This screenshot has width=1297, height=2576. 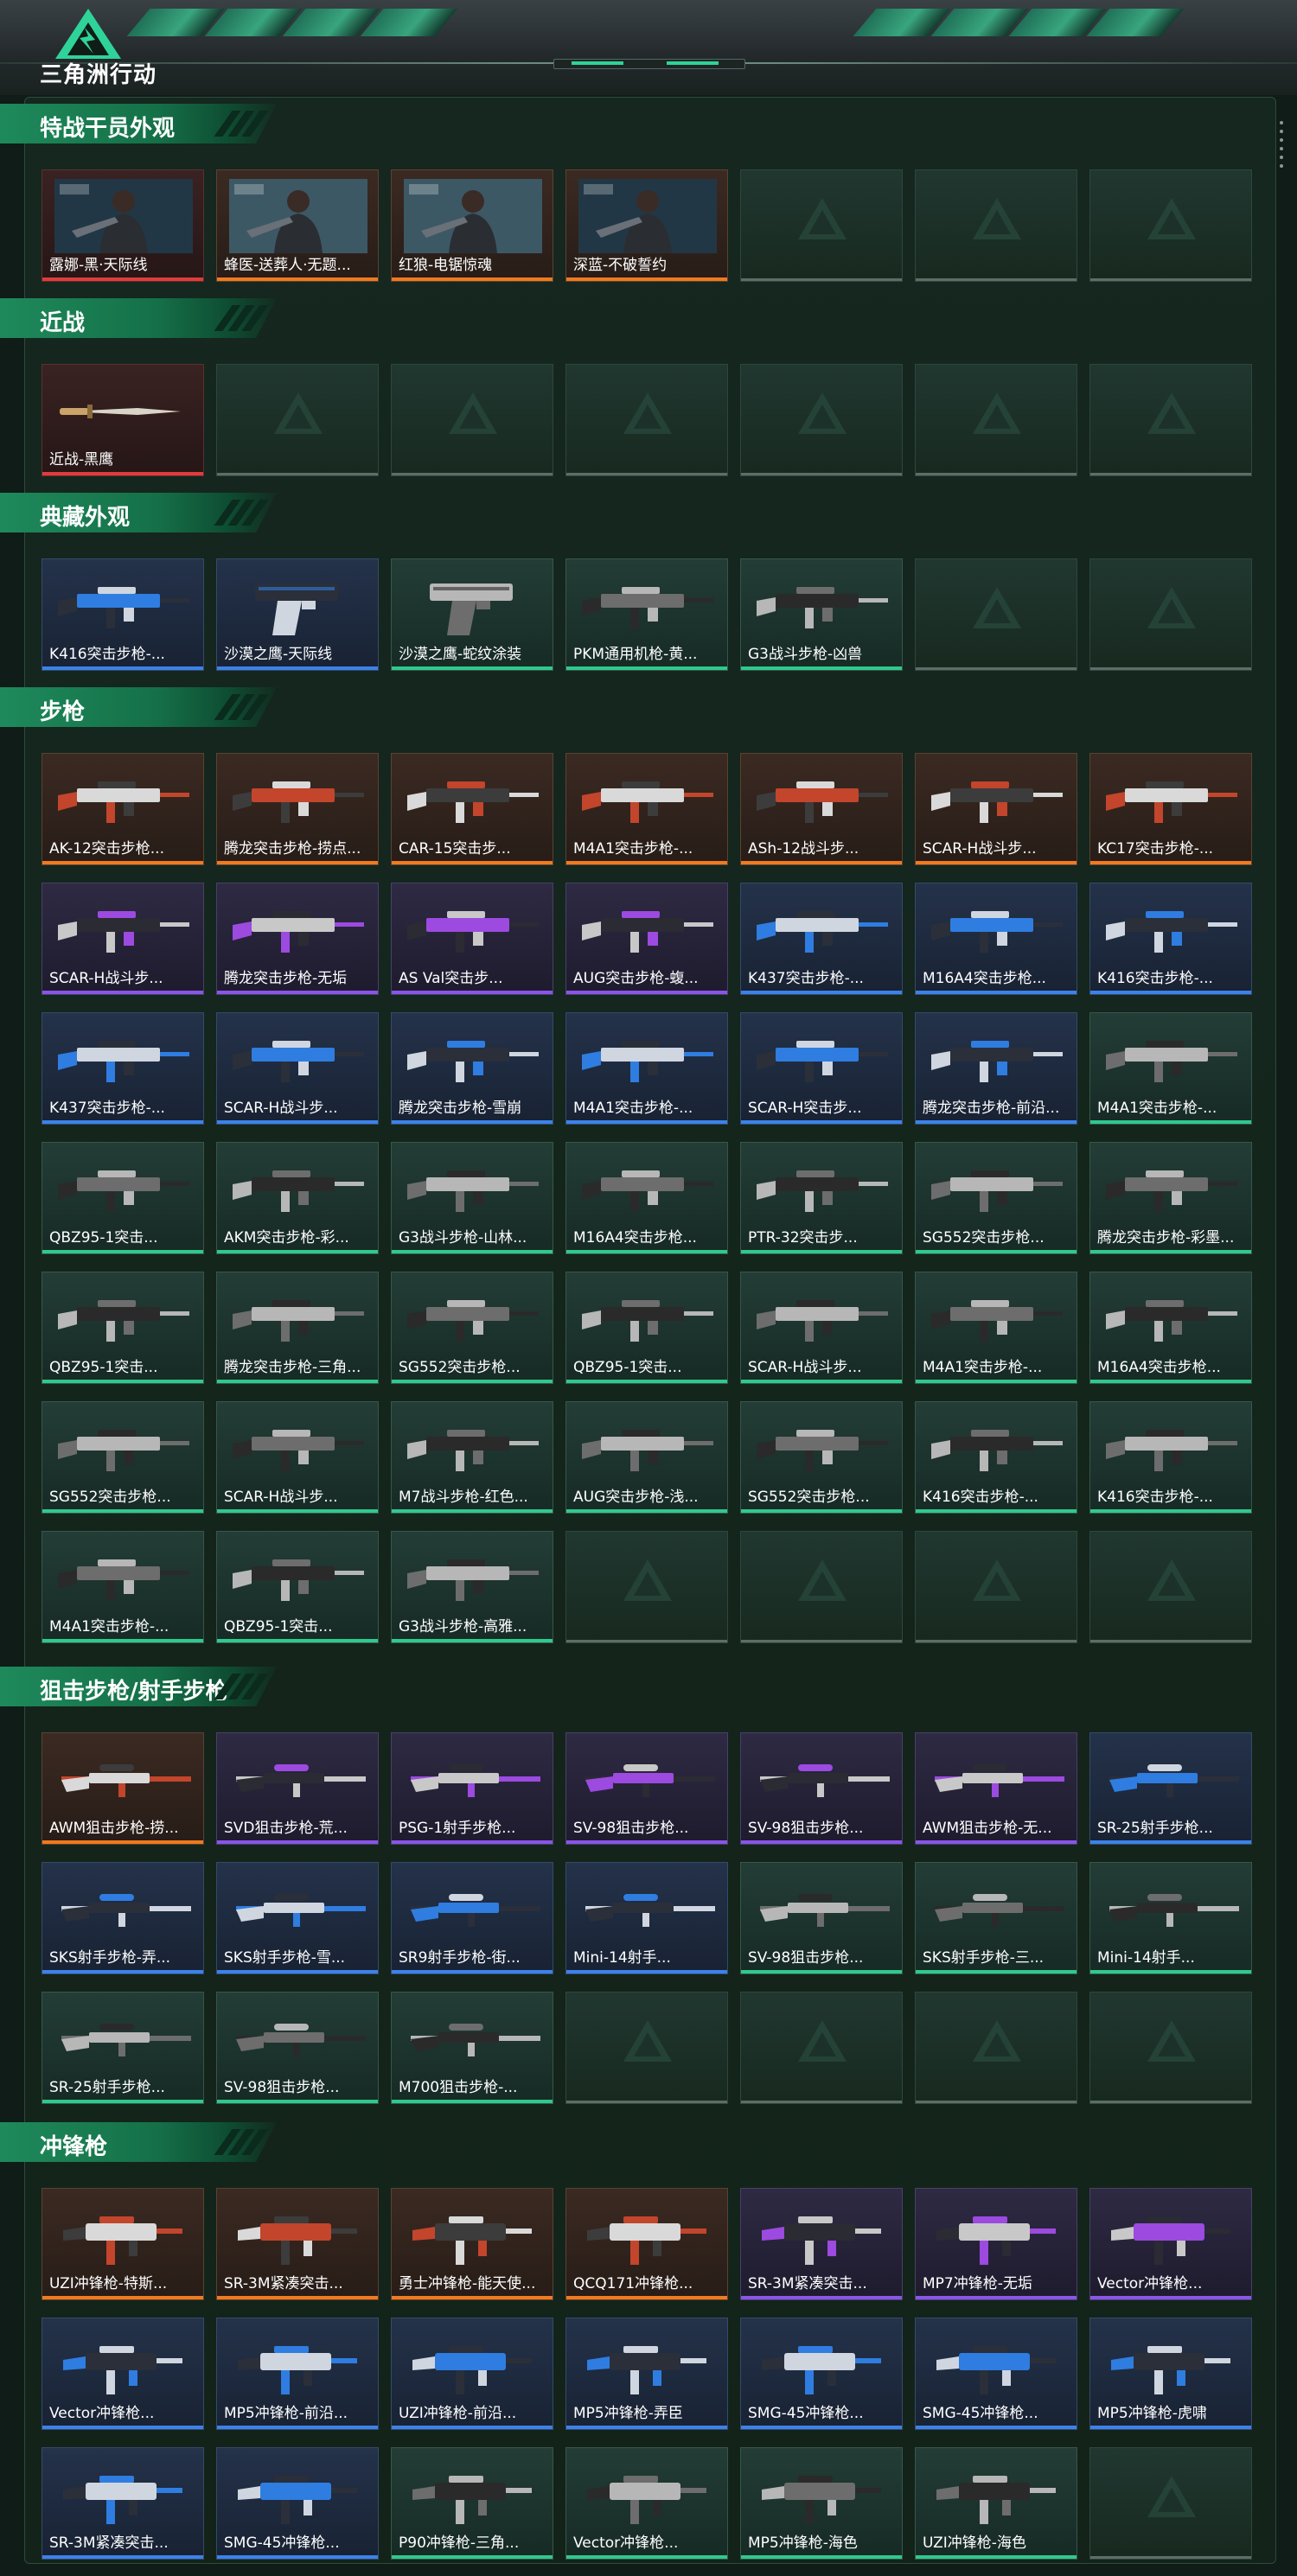 I want to click on skin-card: 露娜-黑·天际线, so click(x=123, y=225).